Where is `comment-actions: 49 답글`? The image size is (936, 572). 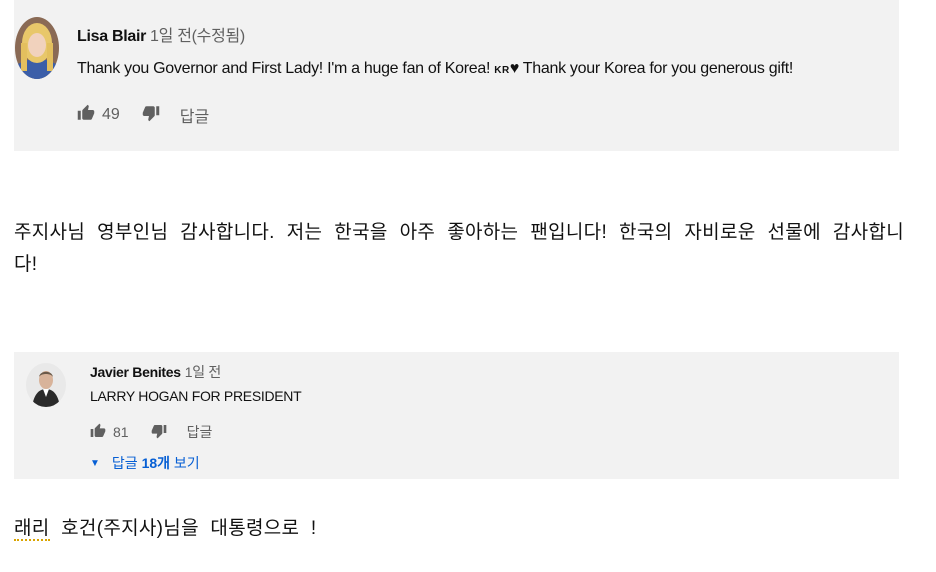
comment-actions: 49 답글 is located at coordinates (143, 115).